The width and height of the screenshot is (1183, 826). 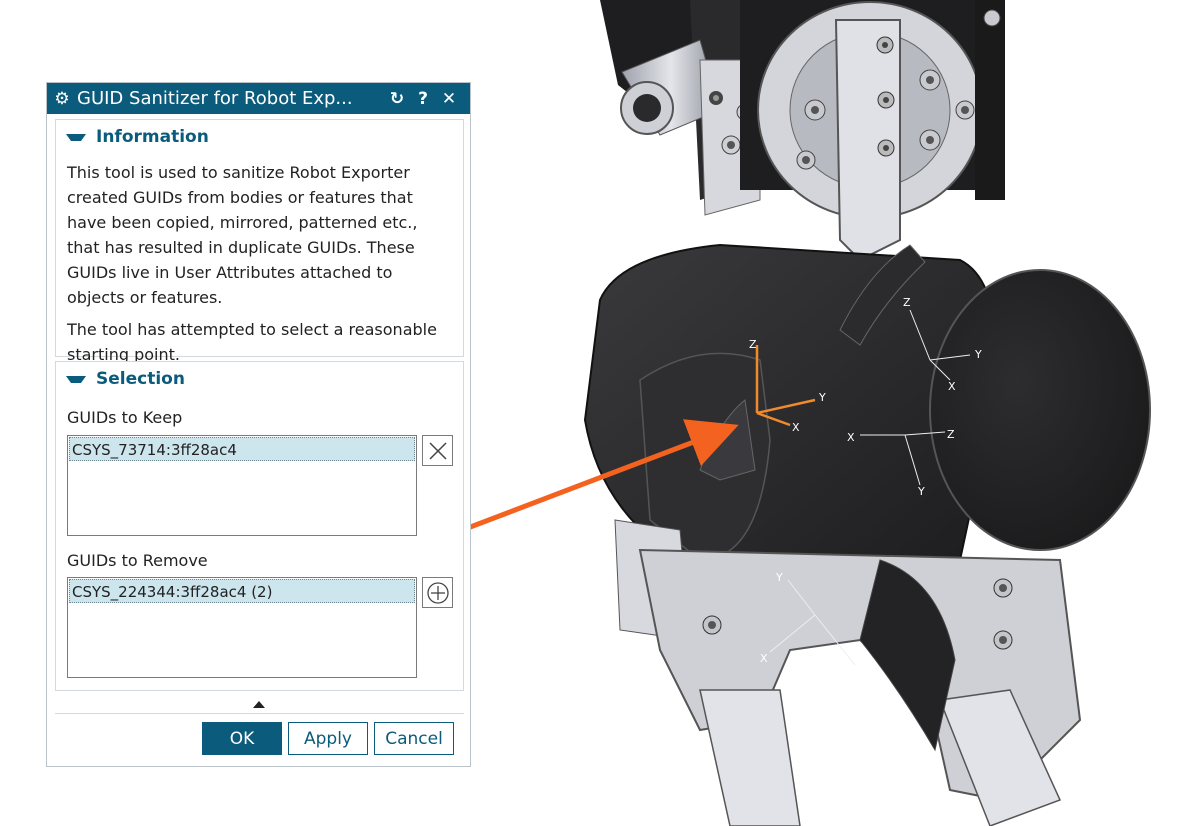 What do you see at coordinates (242, 591) in the screenshot?
I see `list-item: CSYS_224344:3ff28ac4 (2)` at bounding box center [242, 591].